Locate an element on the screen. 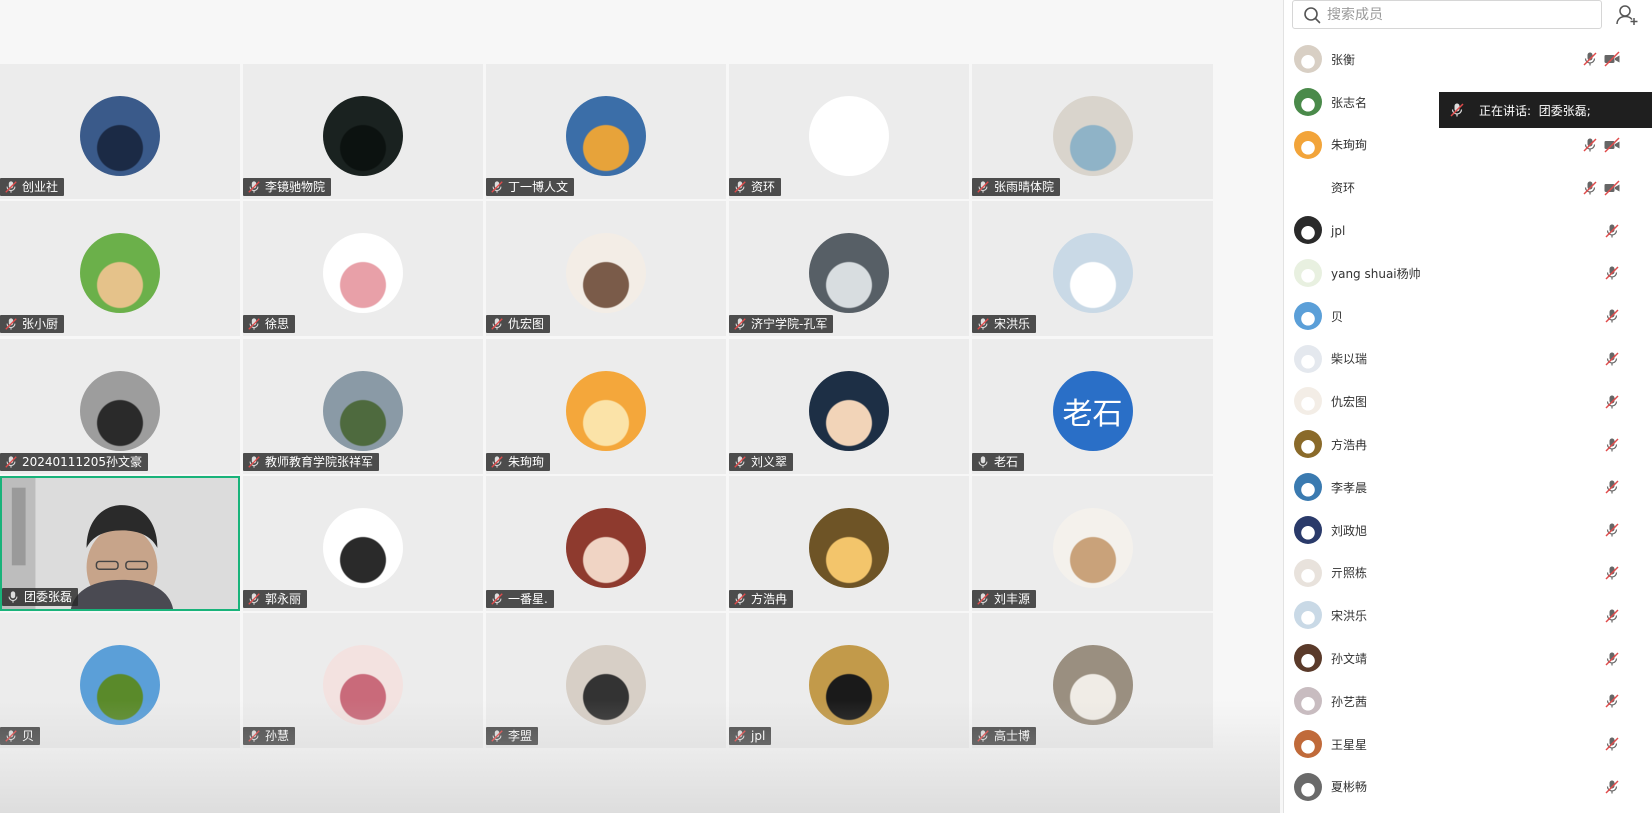 Image resolution: width=1652 pixels, height=813 pixels. participant-tile: 资环 is located at coordinates (849, 131).